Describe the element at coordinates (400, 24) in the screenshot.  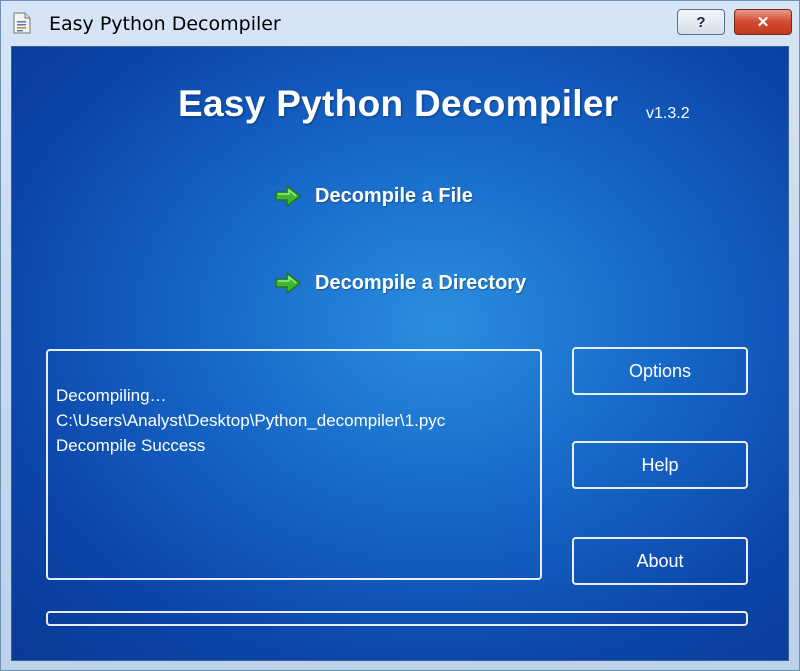
I see `title-bar: Easy Python Decompiler ? ✕` at that location.